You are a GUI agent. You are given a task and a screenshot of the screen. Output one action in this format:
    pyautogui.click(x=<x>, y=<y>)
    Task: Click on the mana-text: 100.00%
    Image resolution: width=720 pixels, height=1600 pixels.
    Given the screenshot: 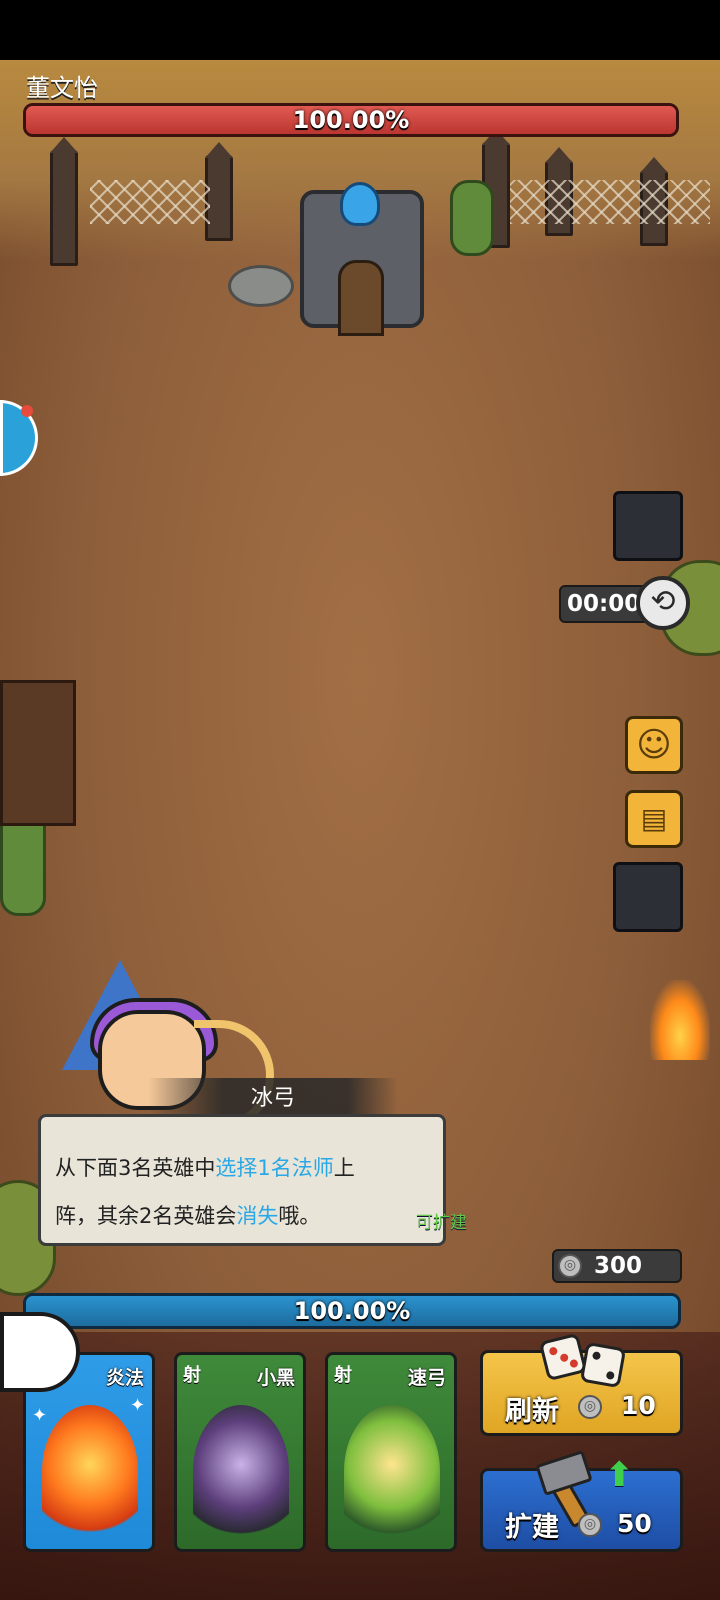 What is the action you would take?
    pyautogui.click(x=352, y=1311)
    